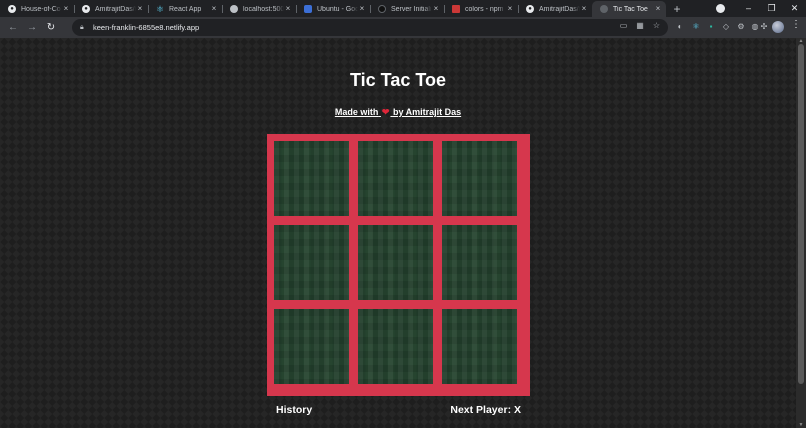 This screenshot has height=428, width=806. What do you see at coordinates (741, 26) in the screenshot?
I see `extension-icon: ⚙` at bounding box center [741, 26].